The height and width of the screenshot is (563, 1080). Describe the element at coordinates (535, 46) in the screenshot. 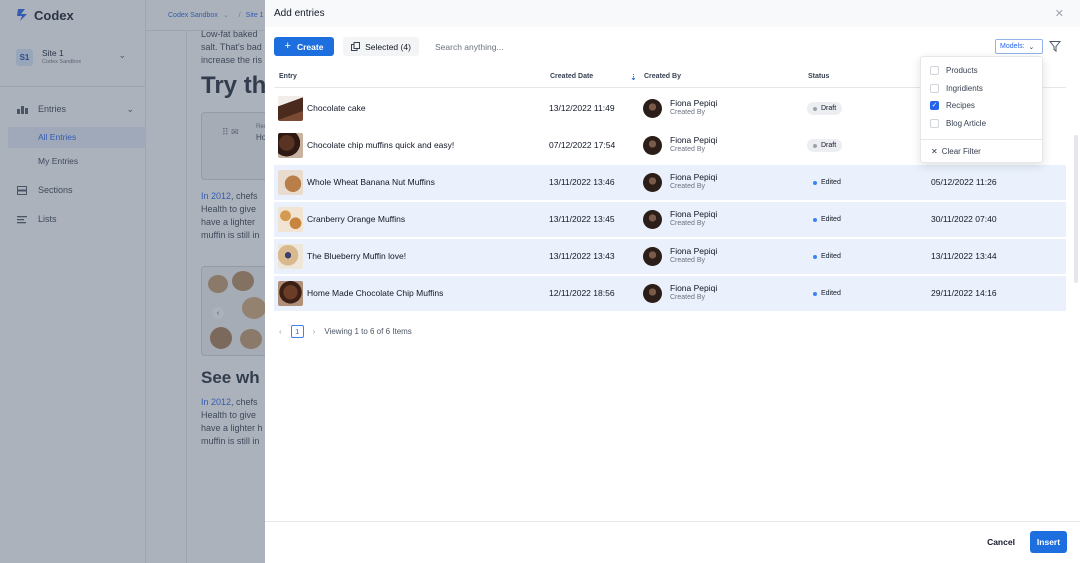

I see `search-input` at that location.